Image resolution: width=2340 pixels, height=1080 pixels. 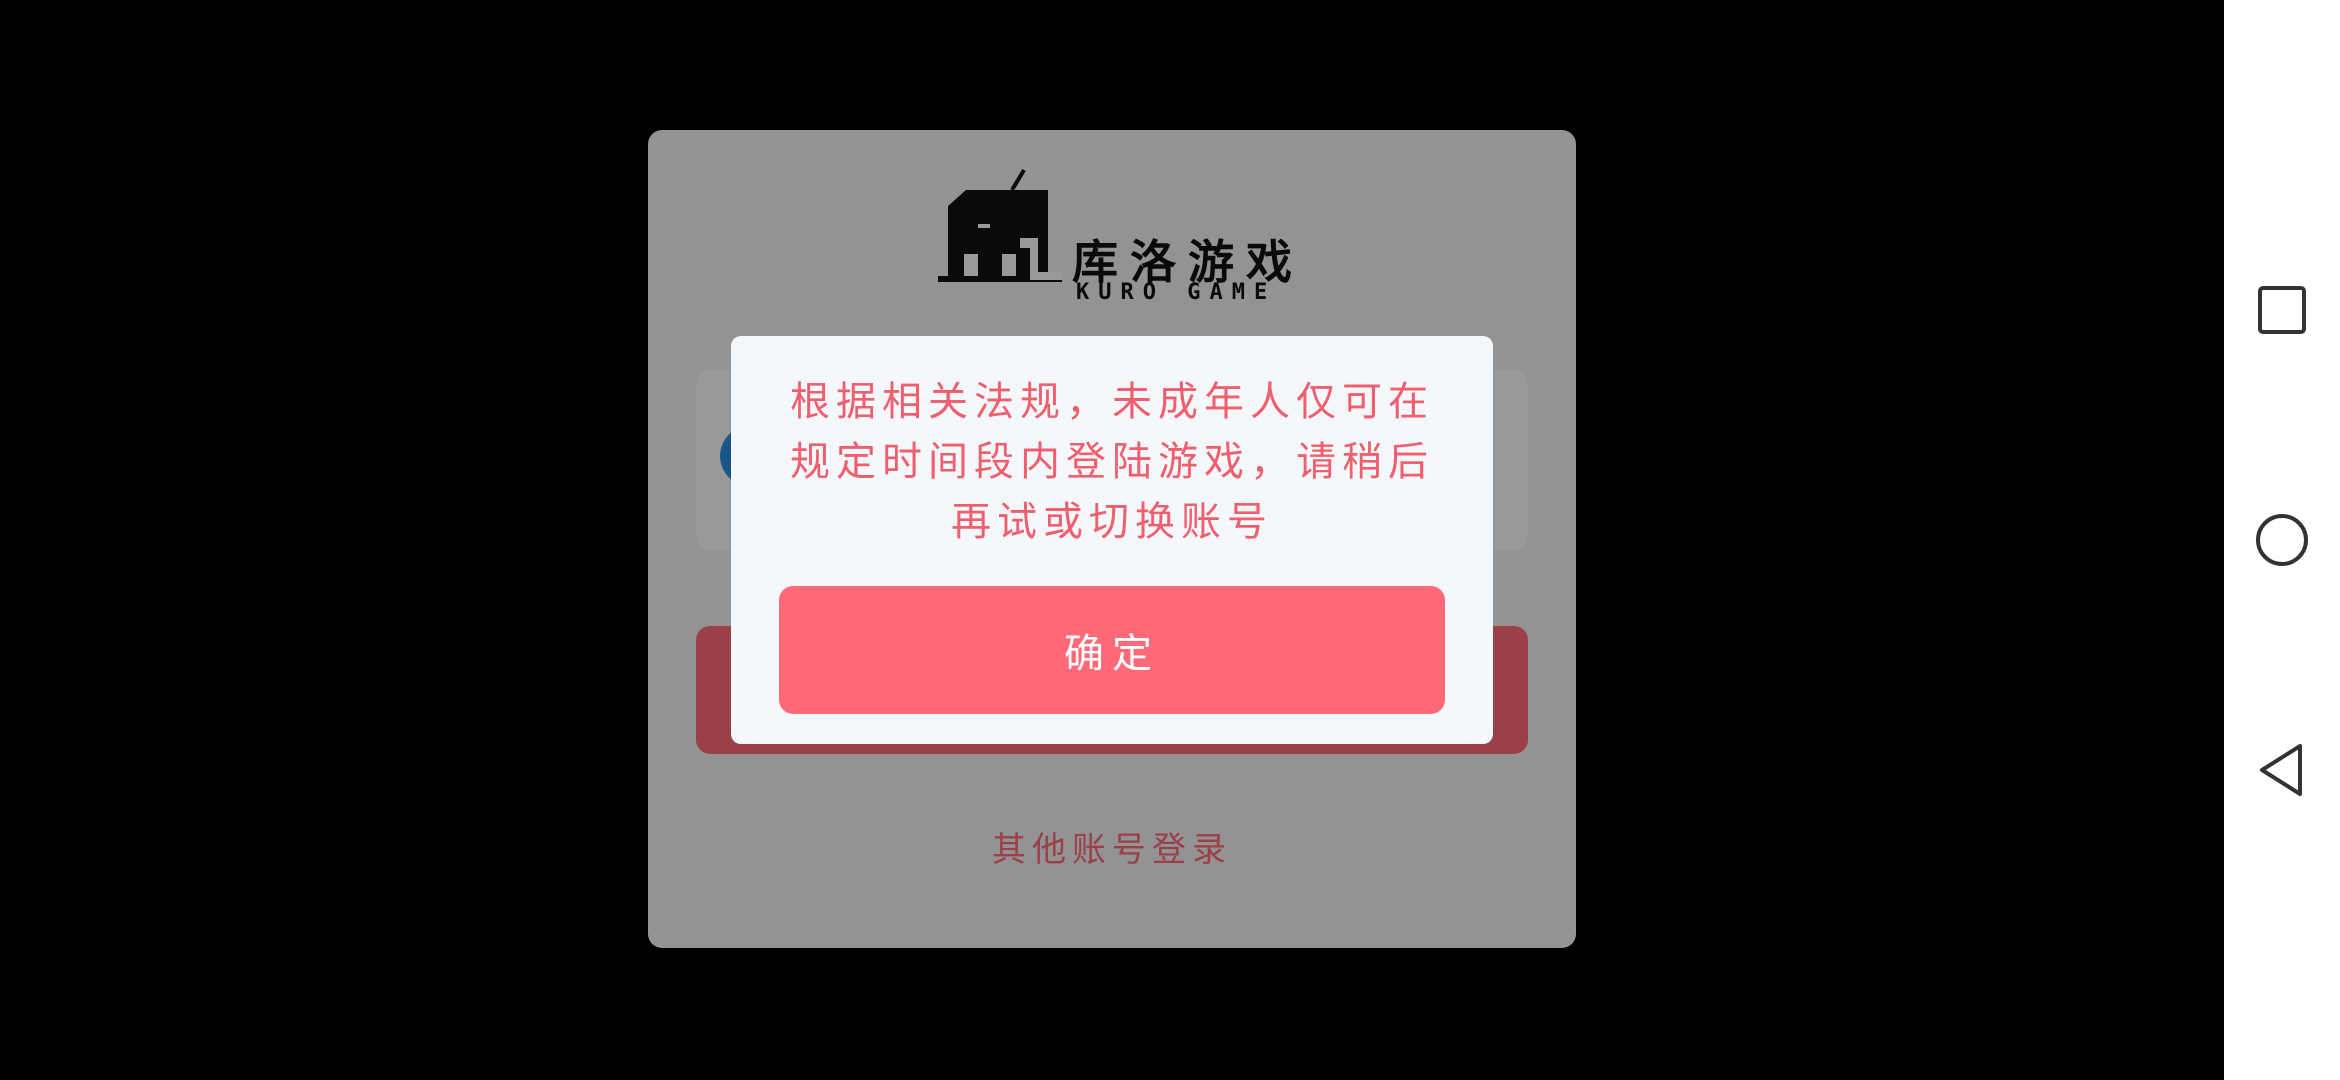 What do you see at coordinates (1112, 462) in the screenshot?
I see `dialog-message: 根据相关法规，未成年人仅可在规定时间段内登陆游戏，请稍后再试或切换账号` at bounding box center [1112, 462].